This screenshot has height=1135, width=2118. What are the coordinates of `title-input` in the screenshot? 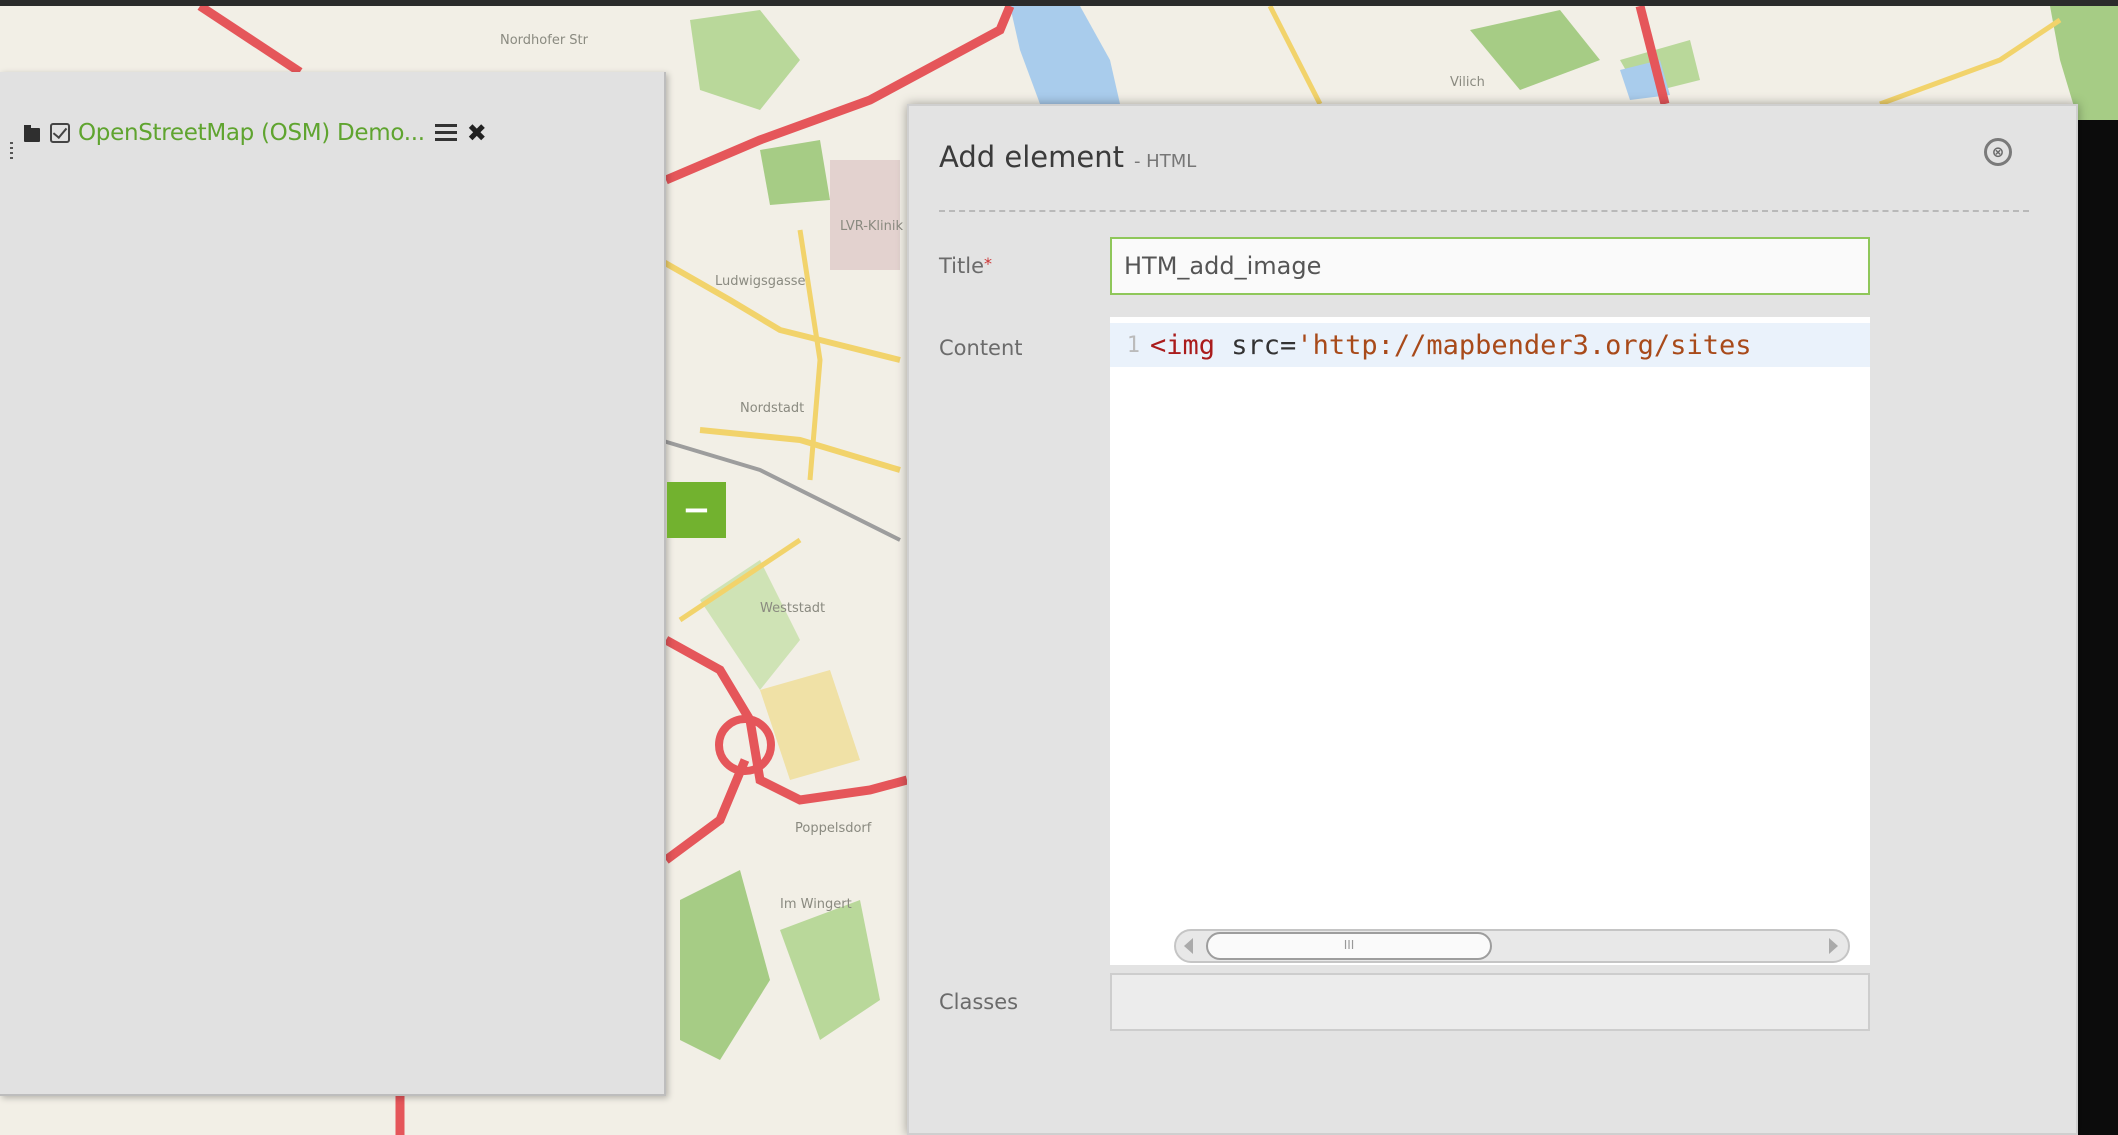 It's located at (1490, 266).